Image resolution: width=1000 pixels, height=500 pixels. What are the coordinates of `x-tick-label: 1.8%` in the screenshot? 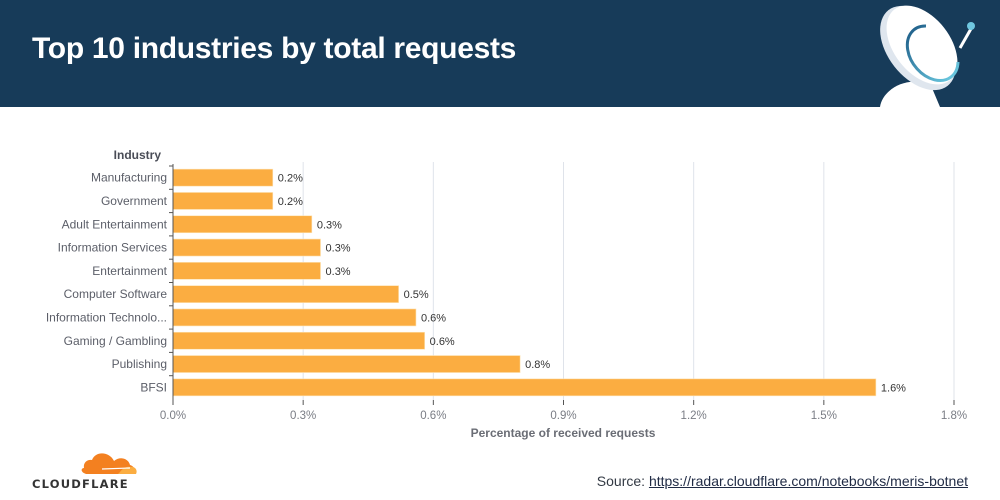 It's located at (954, 416).